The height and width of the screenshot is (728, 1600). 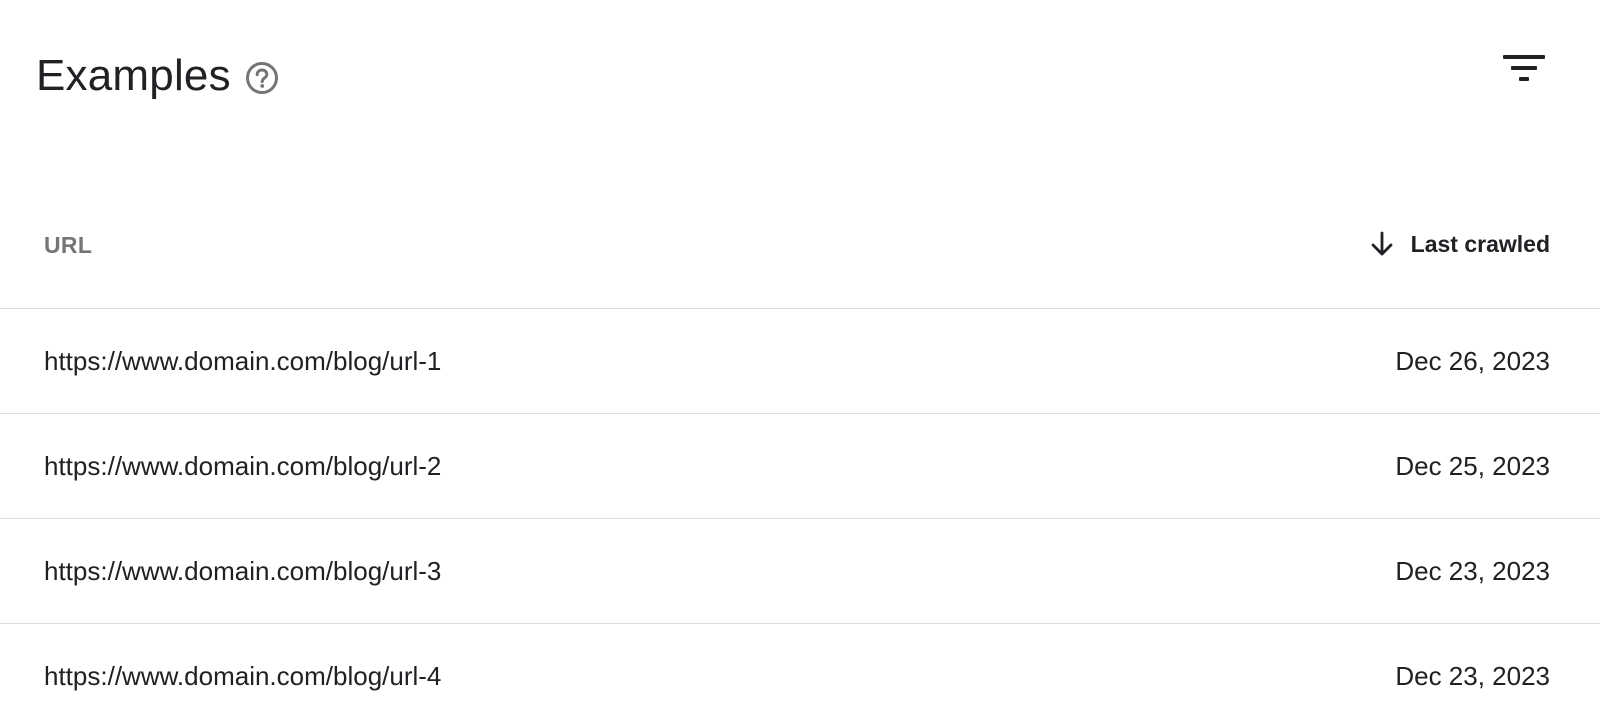 I want to click on help-icon, so click(x=262, y=78).